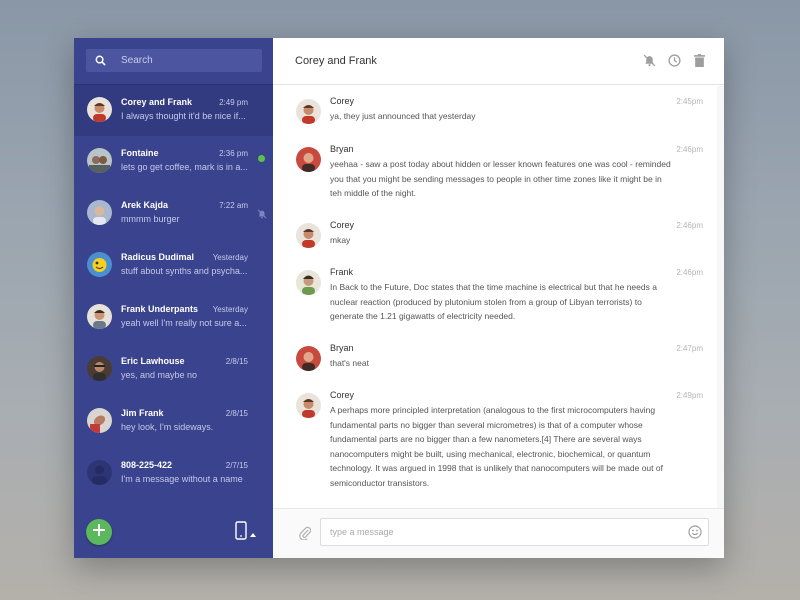  Describe the element at coordinates (236, 465) in the screenshot. I see `conversation-time: 2/7/15` at that location.